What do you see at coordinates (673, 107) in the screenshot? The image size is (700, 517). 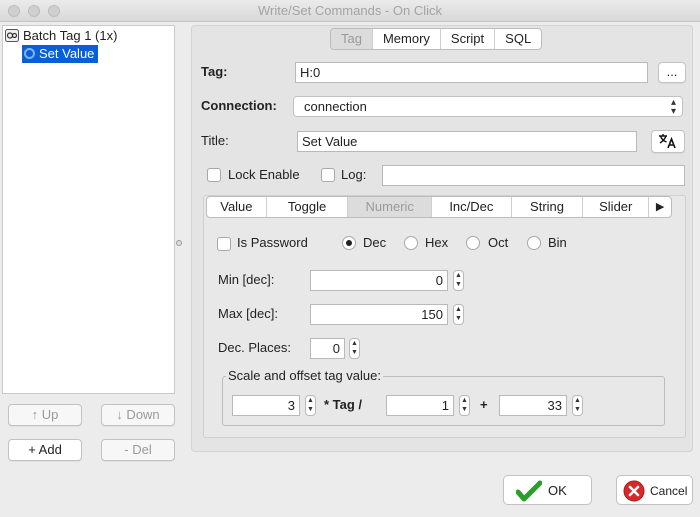 I see `select-chevron-icon: ▴ ▾` at bounding box center [673, 107].